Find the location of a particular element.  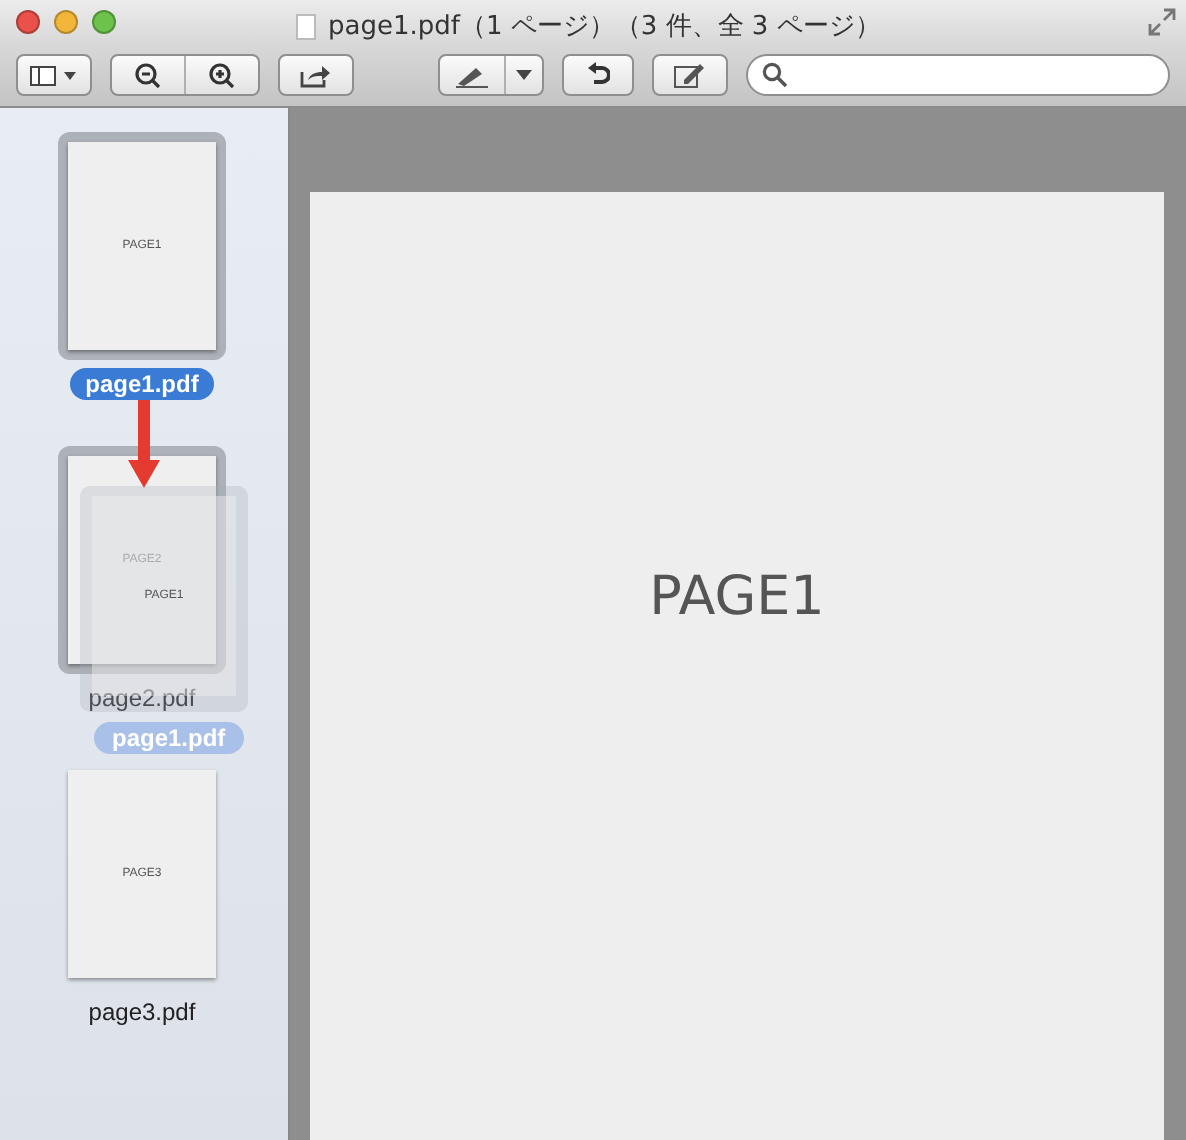

close-button is located at coordinates (28, 22).